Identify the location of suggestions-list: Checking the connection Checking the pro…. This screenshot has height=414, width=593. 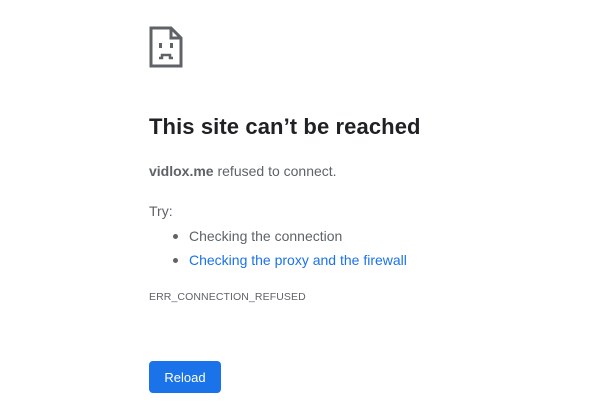
(278, 249).